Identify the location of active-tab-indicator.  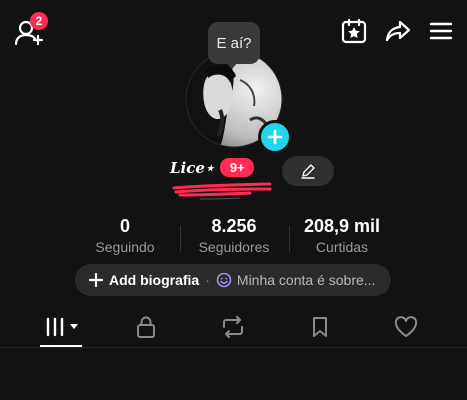
(61, 346).